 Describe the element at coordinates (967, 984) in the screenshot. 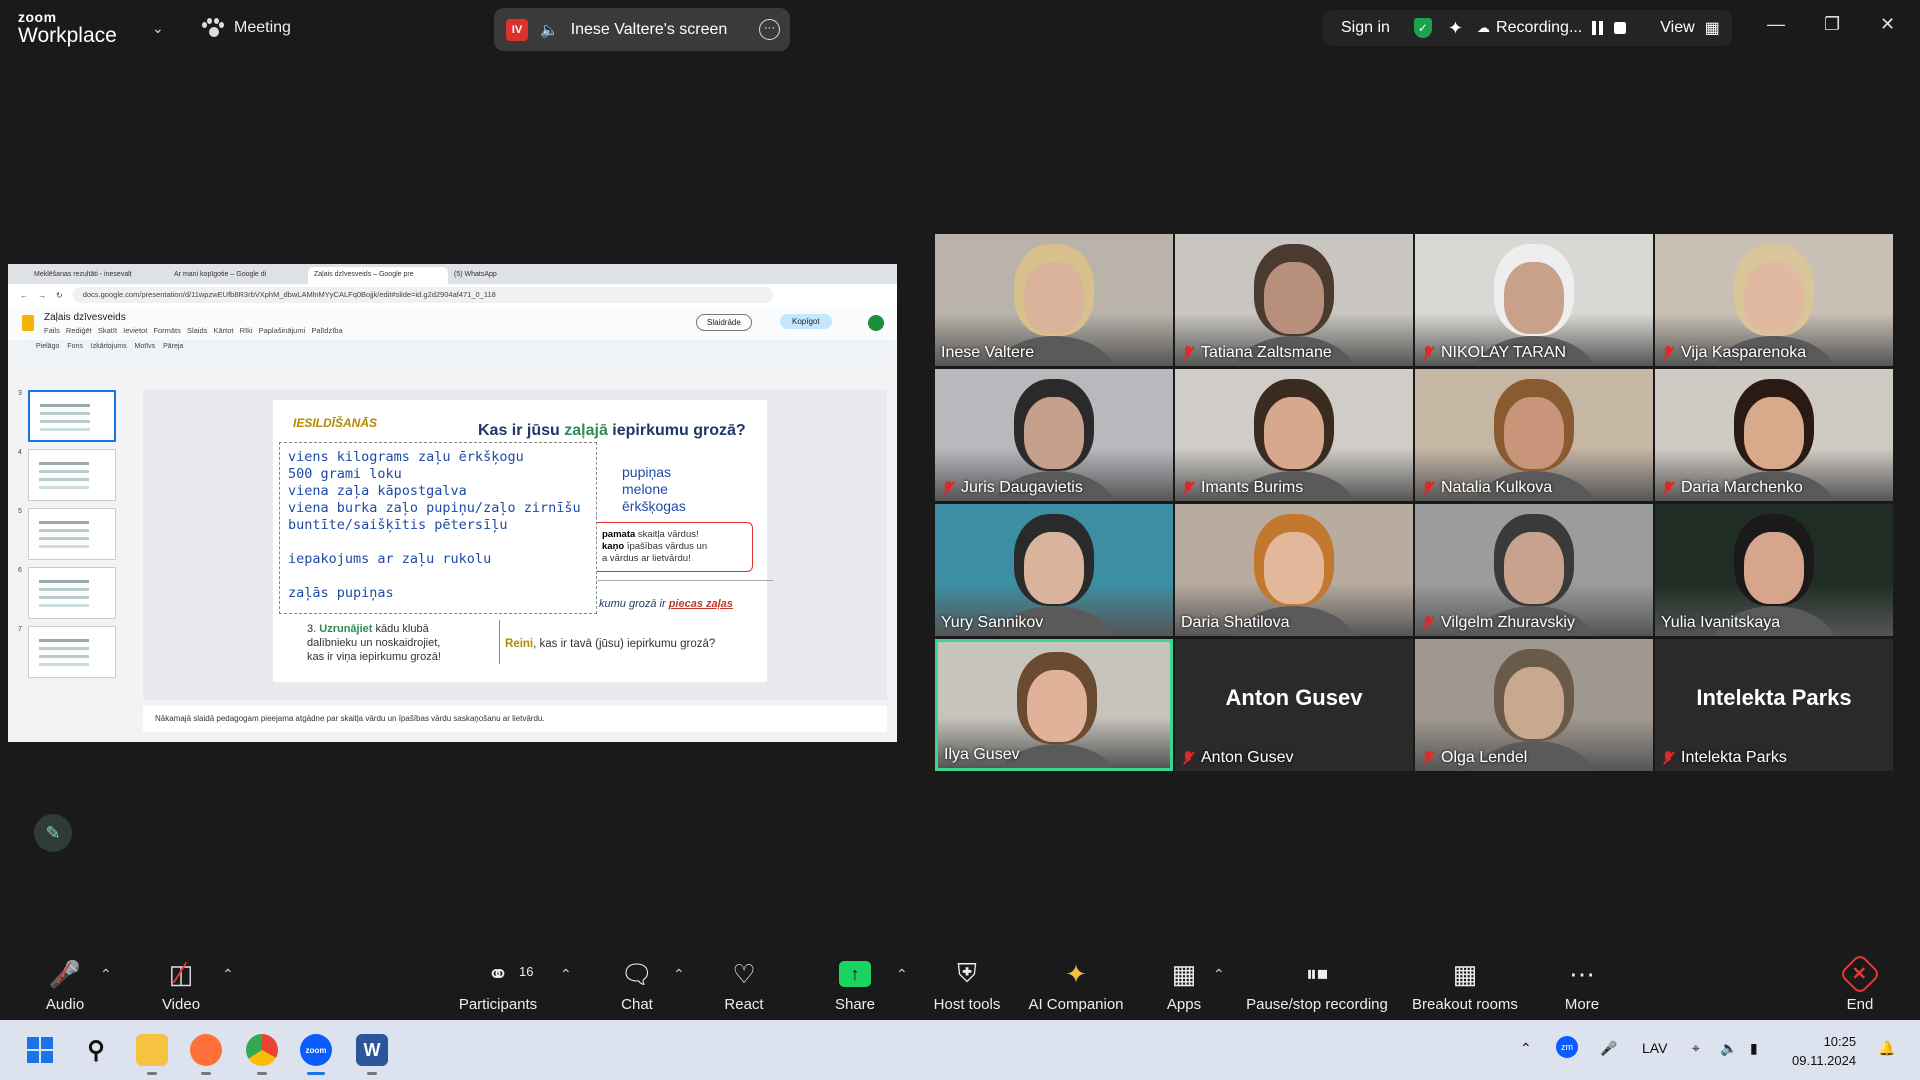

I see `host-tools-button: ⛨ Host tools` at that location.